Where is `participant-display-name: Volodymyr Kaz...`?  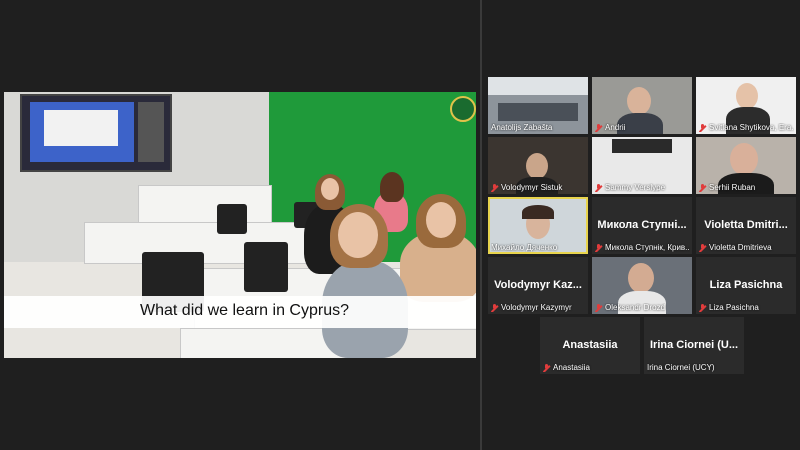
participant-display-name: Volodymyr Kaz... is located at coordinates (538, 285).